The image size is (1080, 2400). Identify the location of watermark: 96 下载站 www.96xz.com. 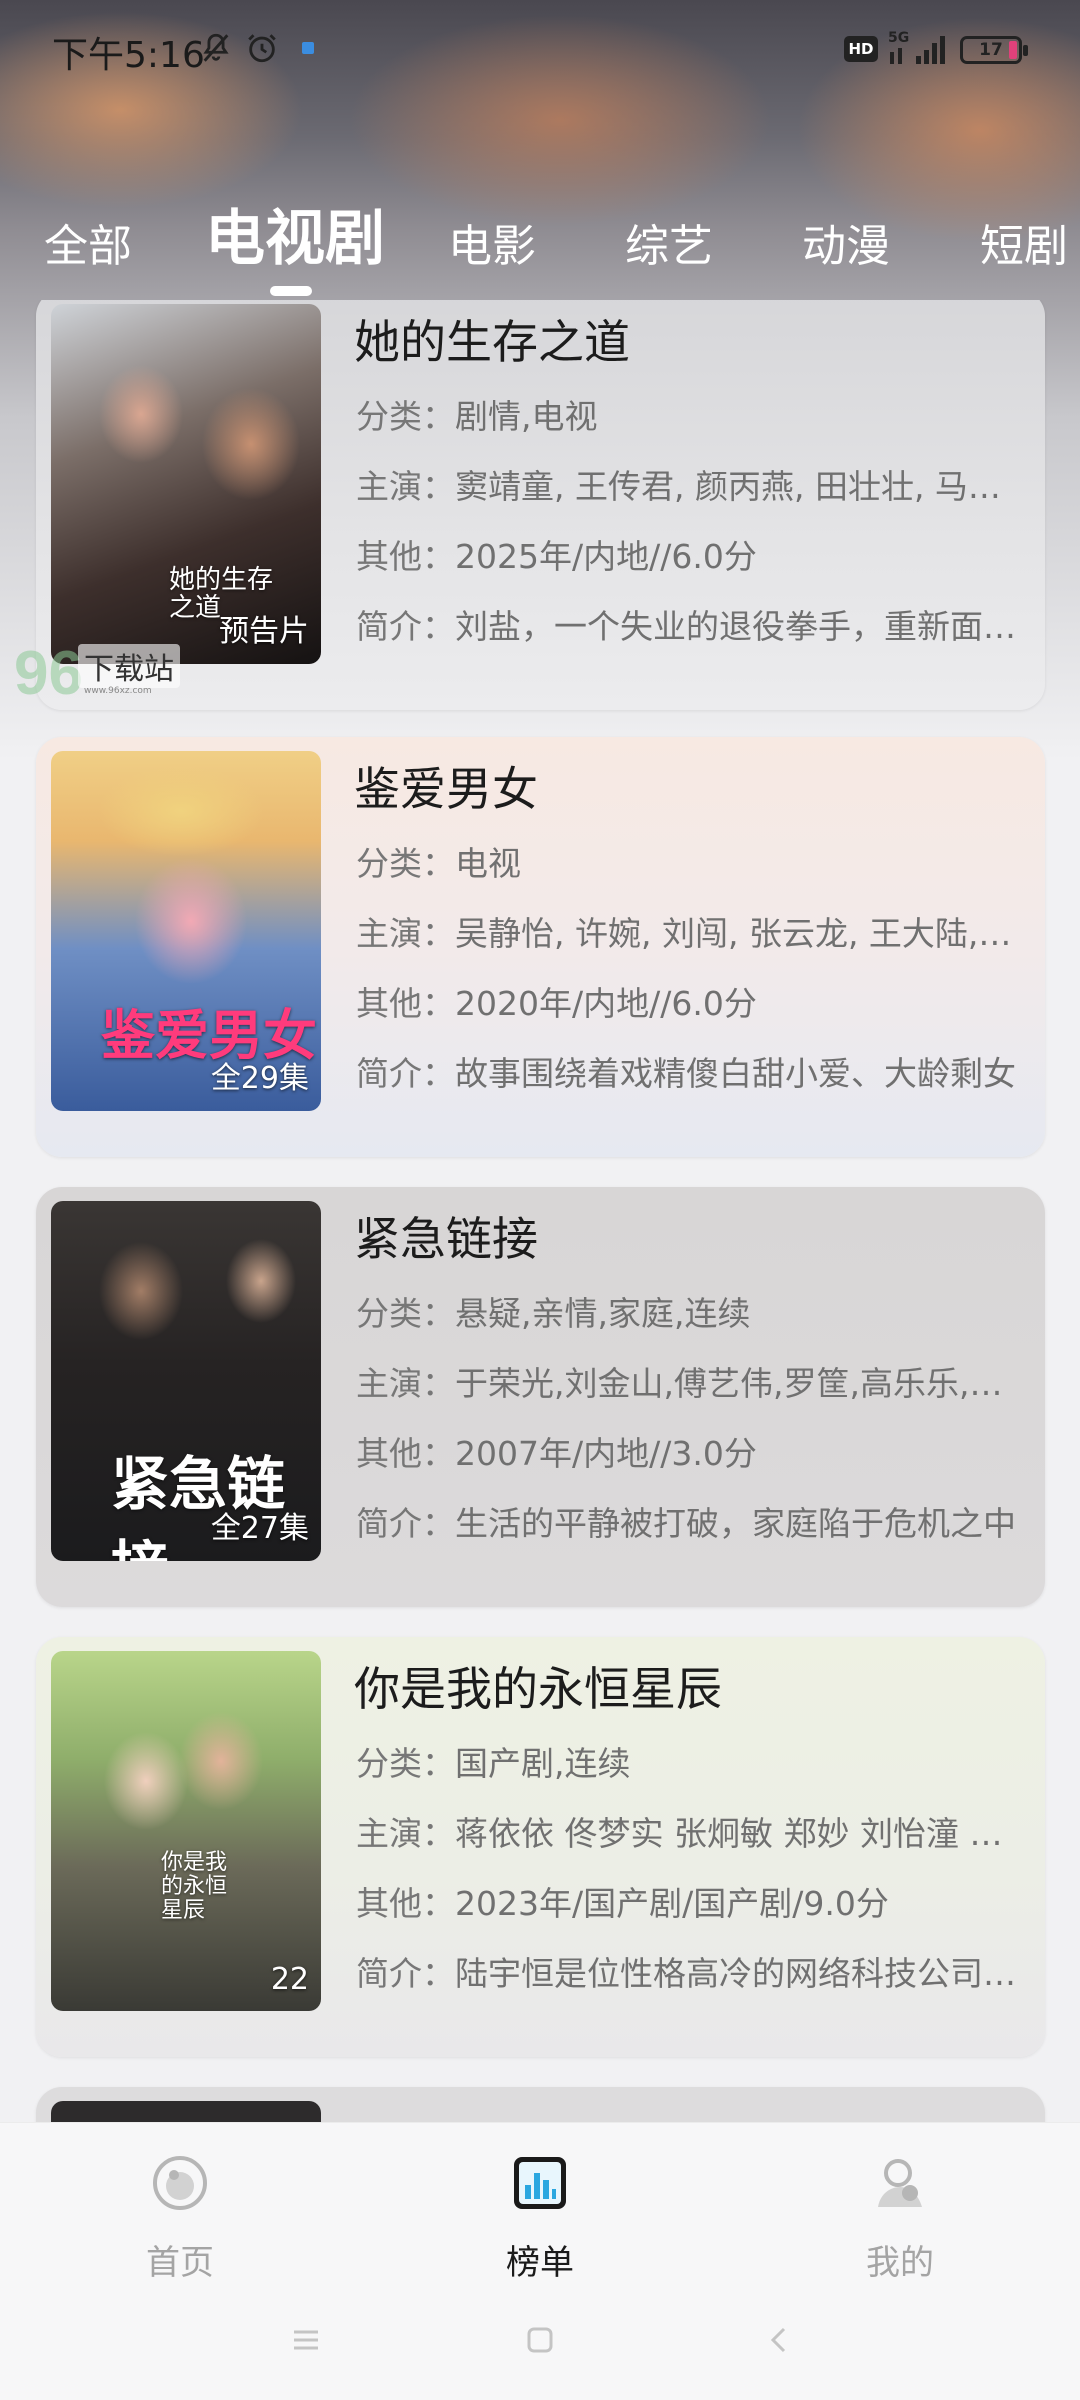
(99, 673).